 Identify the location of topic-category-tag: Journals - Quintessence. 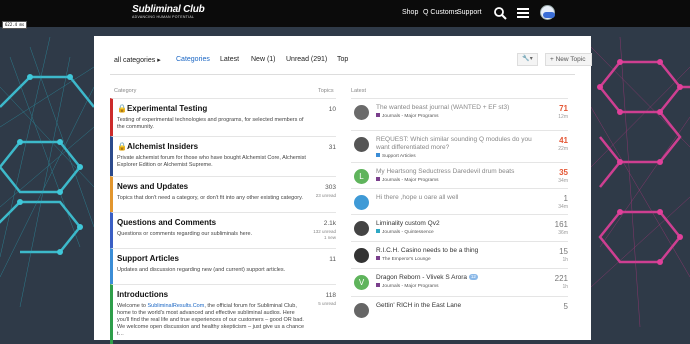
(461, 232).